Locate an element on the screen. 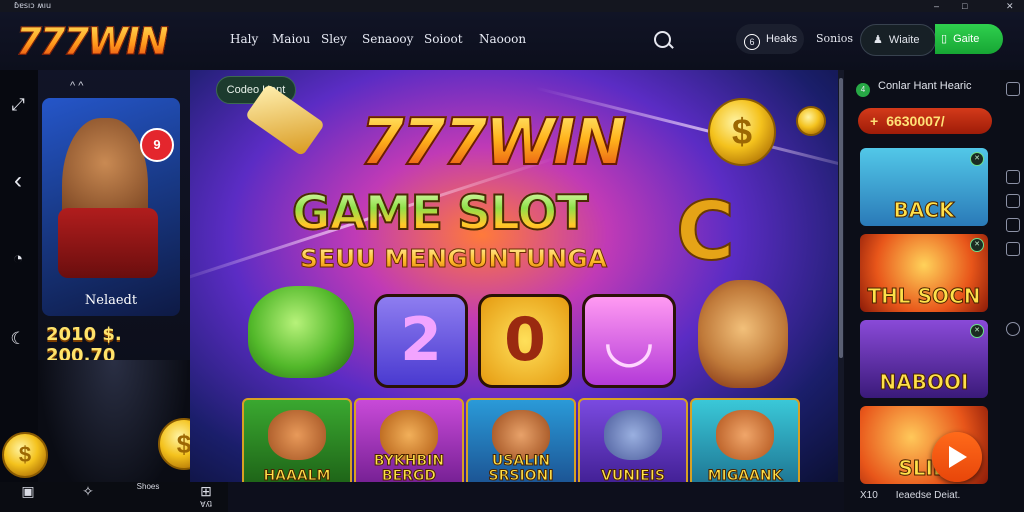 Image resolution: width=1024 pixels, height=512 pixels. bottom-tab-4: ⊞ Ɐʎʇ is located at coordinates (206, 497).